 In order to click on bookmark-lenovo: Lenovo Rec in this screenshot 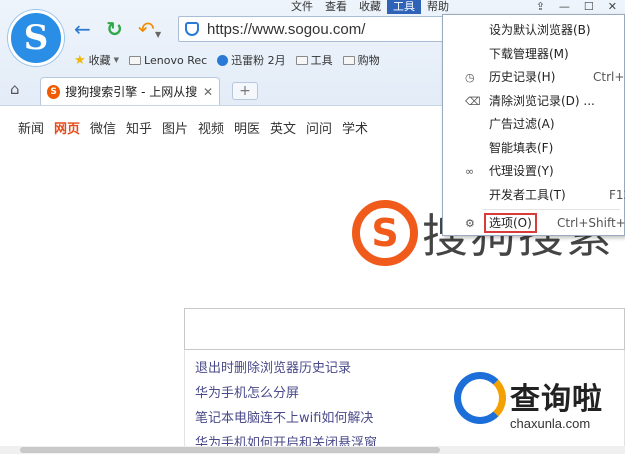, I will do `click(168, 60)`.